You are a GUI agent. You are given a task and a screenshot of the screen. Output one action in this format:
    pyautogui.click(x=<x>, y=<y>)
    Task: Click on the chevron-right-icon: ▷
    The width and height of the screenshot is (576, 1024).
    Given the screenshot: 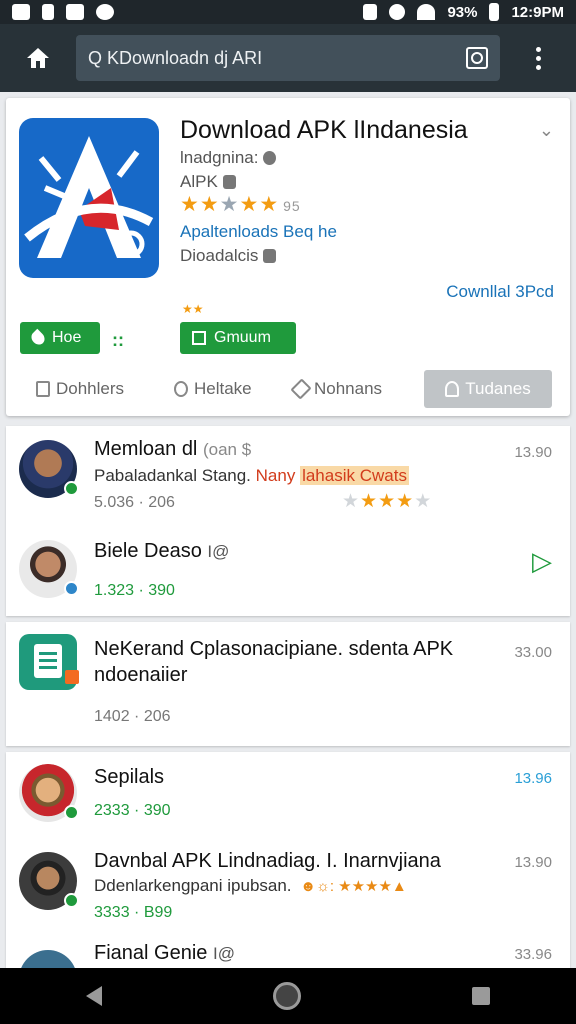 What is the action you would take?
    pyautogui.click(x=542, y=561)
    